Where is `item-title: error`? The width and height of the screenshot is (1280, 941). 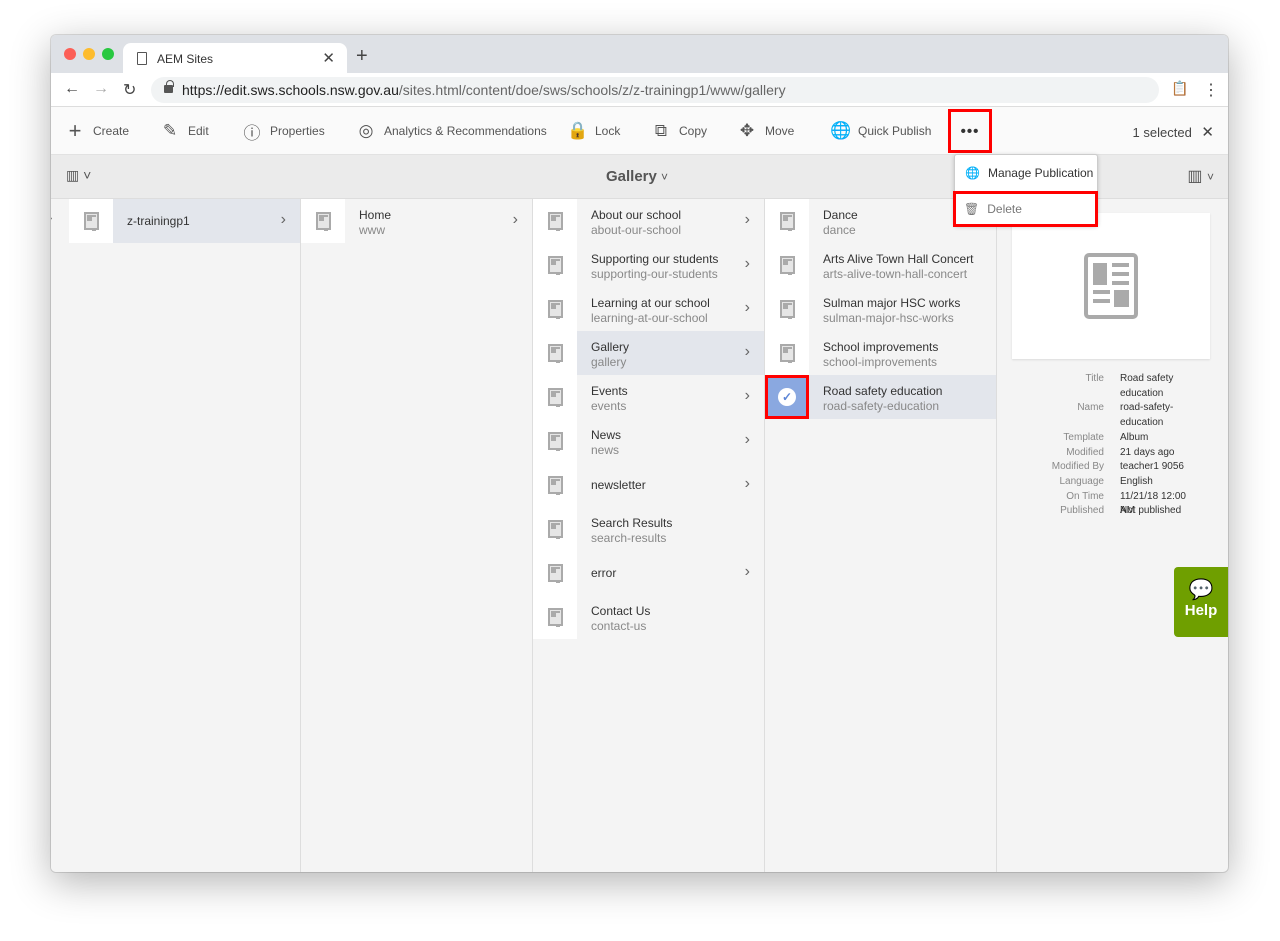
item-title: error is located at coordinates (604, 573).